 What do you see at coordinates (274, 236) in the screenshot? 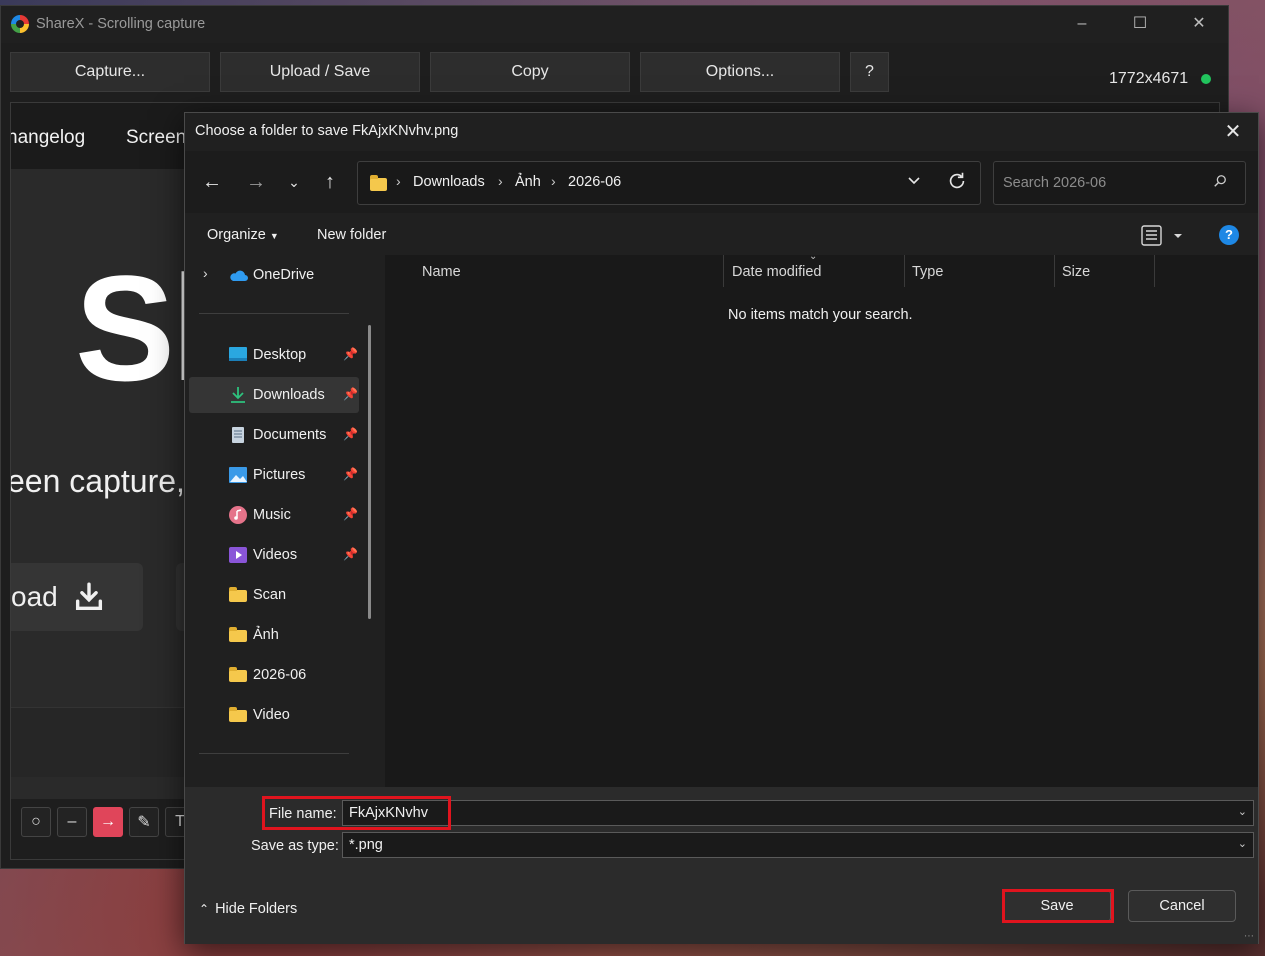
I see `organize-dropdown-icon: ▼` at bounding box center [274, 236].